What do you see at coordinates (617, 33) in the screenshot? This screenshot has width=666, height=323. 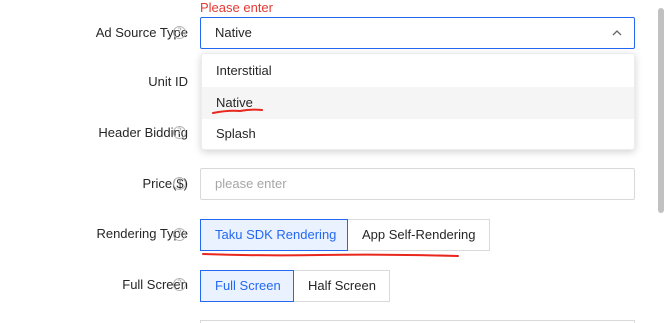 I see `chevron-up-icon` at bounding box center [617, 33].